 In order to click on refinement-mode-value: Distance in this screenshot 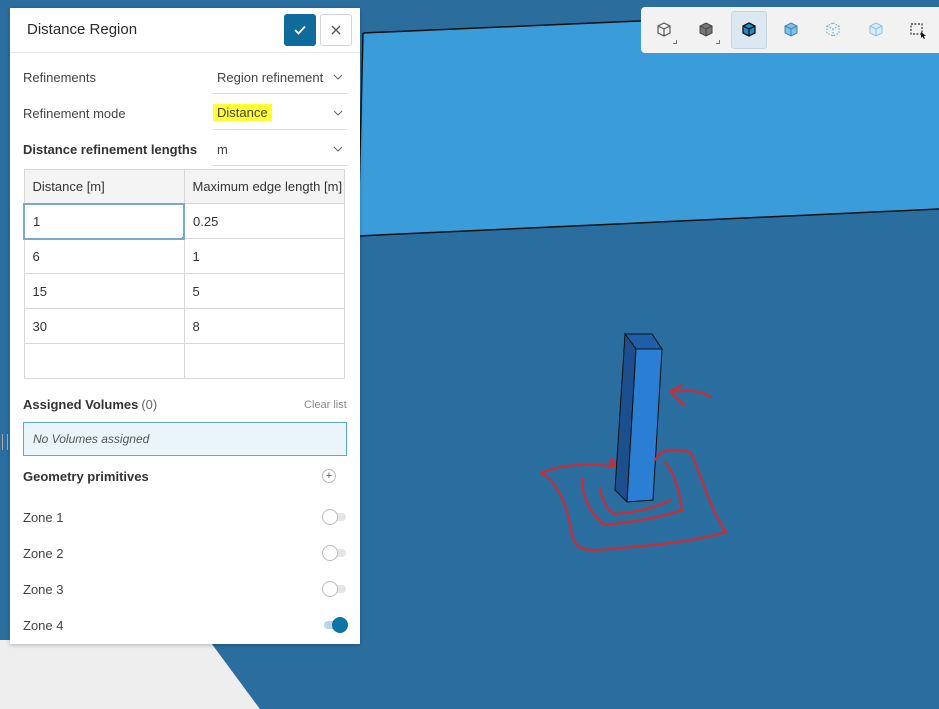, I will do `click(242, 112)`.